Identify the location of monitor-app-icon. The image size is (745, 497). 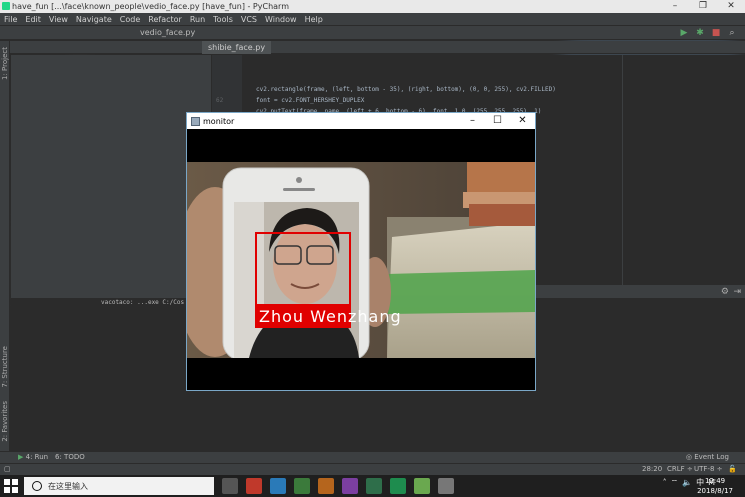
(195, 121).